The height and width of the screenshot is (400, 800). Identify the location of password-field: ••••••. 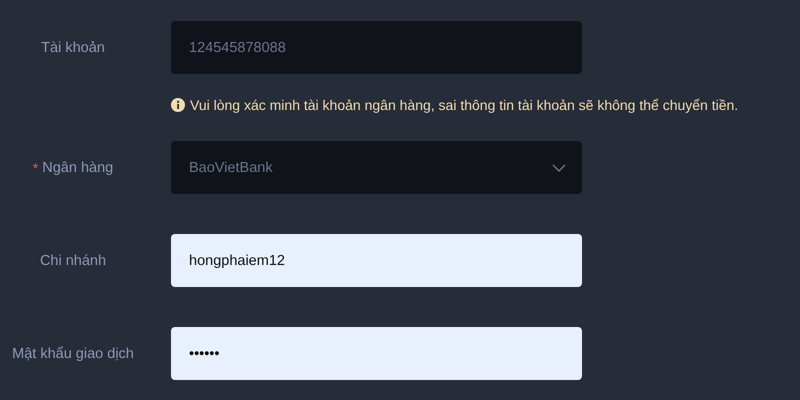
(376, 353).